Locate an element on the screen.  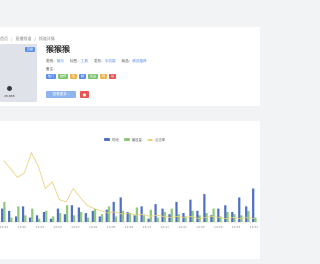
x-tick-label: 13:45 is located at coordinates (22, 227).